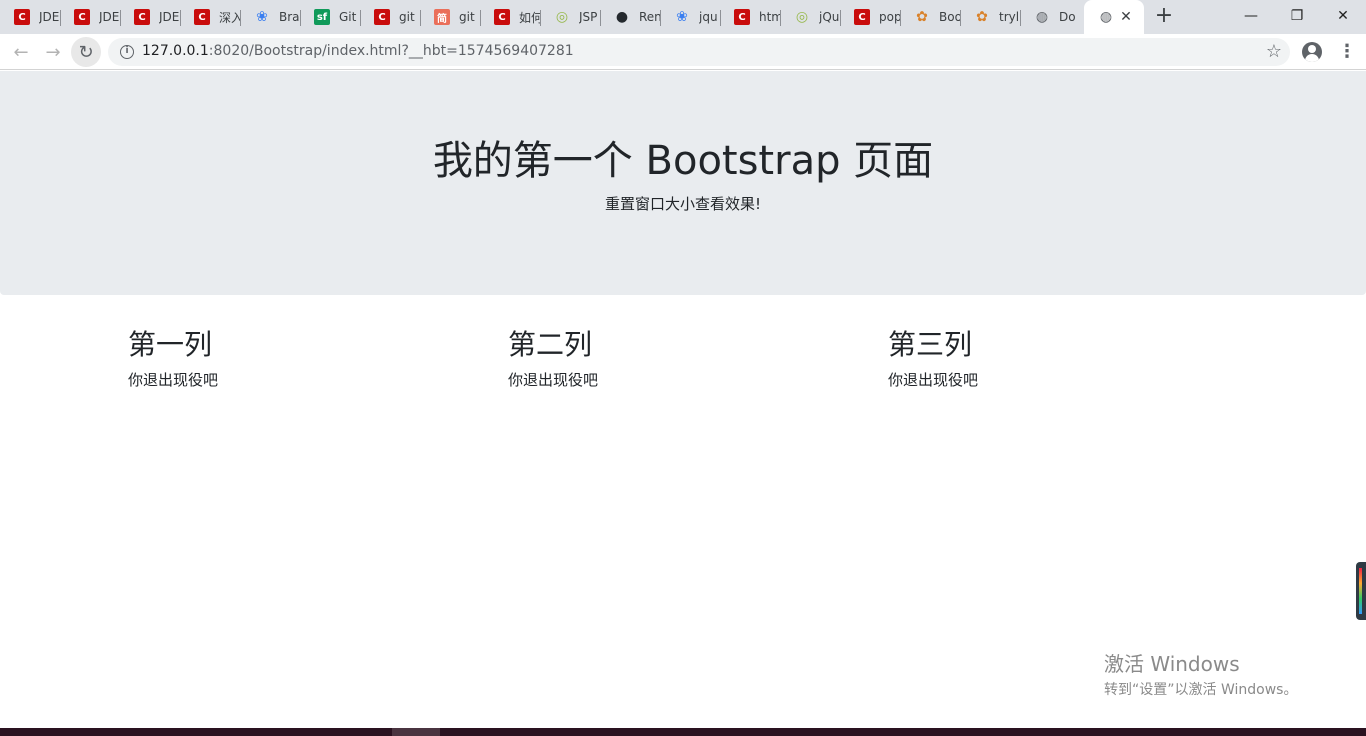  Describe the element at coordinates (53, 52) in the screenshot. I see `forward-button: →` at that location.